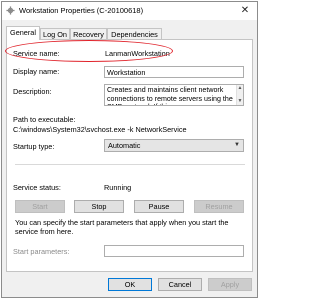  I want to click on gear-icon, so click(10, 10).